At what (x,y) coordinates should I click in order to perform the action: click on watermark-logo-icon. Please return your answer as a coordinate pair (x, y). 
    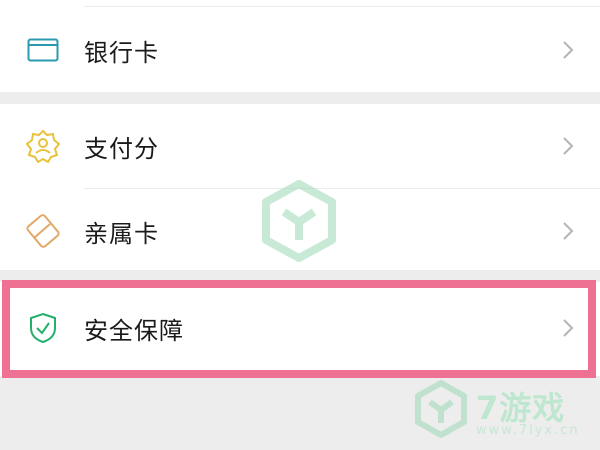
    Looking at the image, I should click on (299, 221).